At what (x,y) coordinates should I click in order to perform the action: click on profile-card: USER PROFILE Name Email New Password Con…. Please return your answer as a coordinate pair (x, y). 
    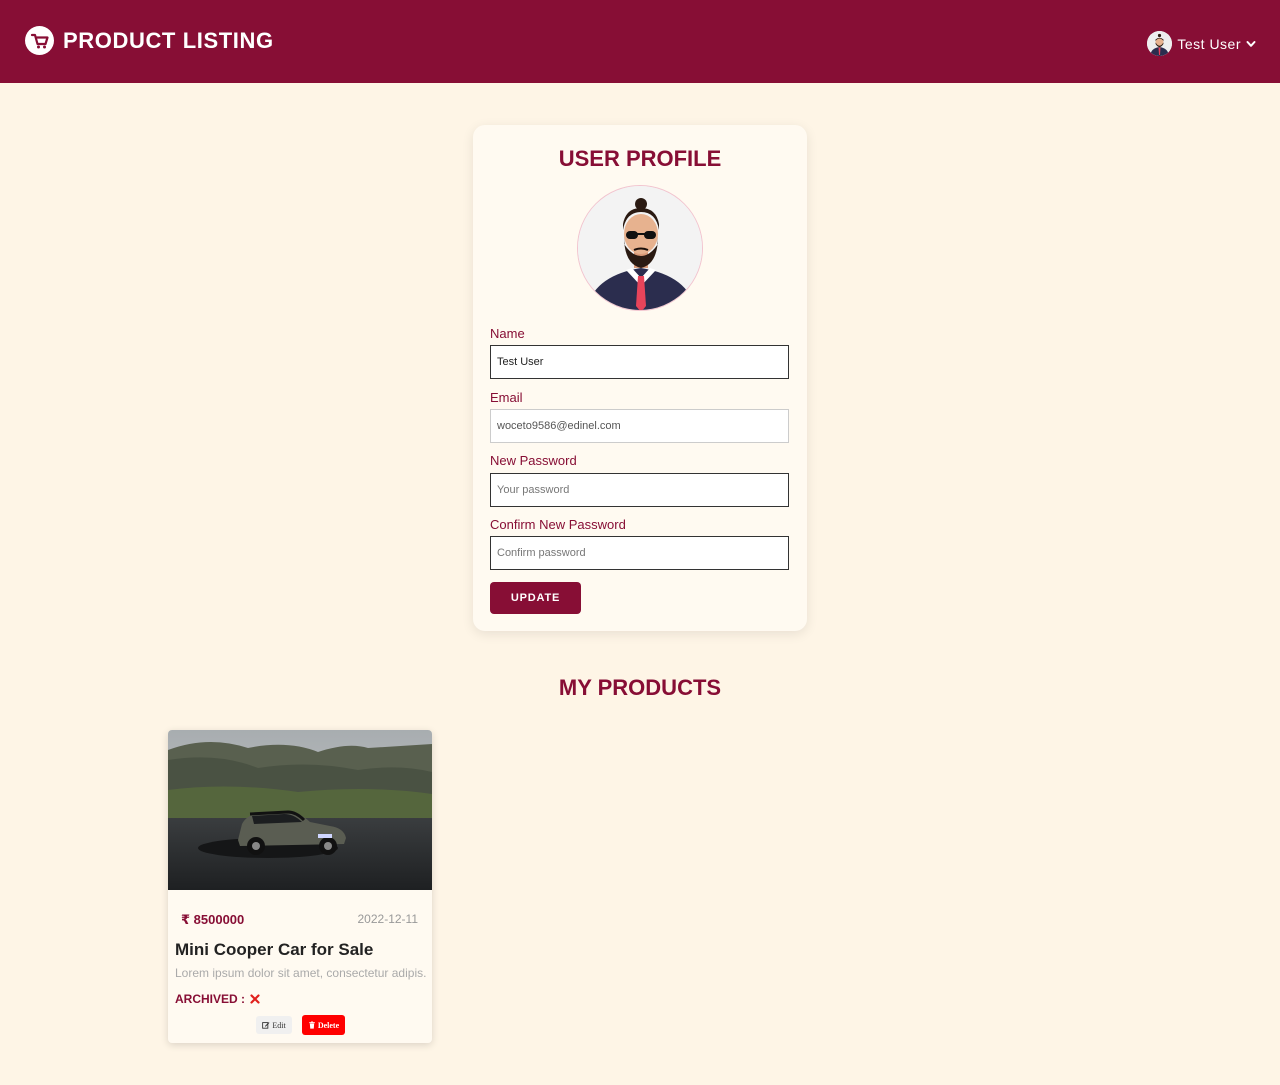
    Looking at the image, I should click on (640, 378).